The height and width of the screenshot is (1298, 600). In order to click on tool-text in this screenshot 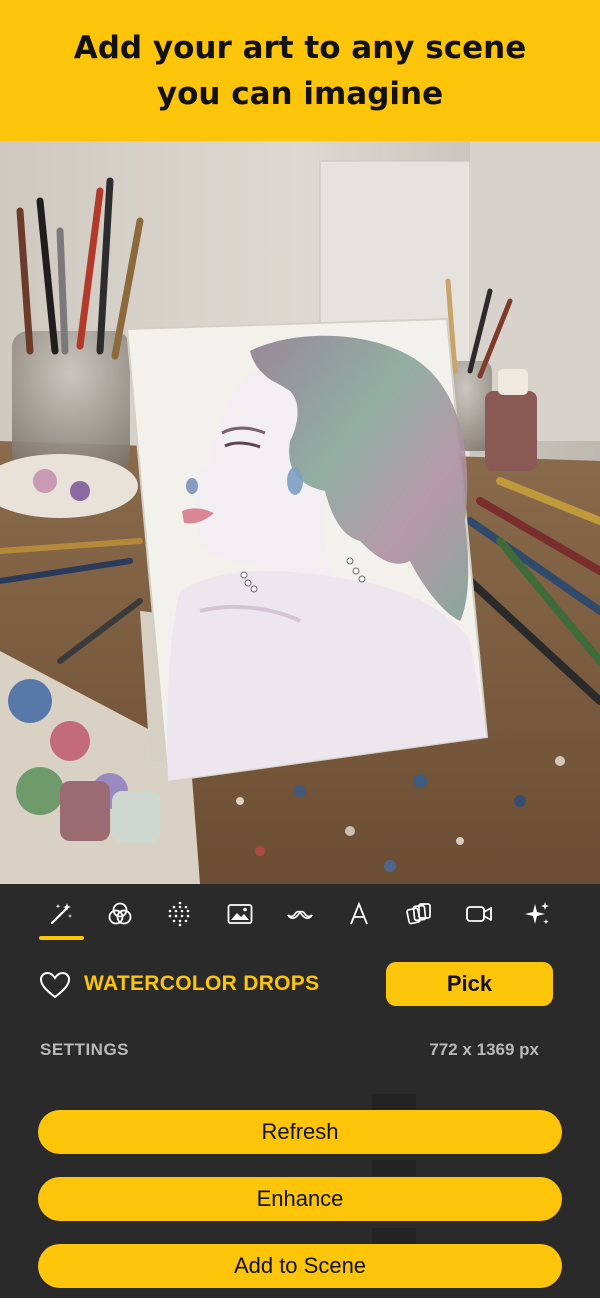, I will do `click(359, 914)`.